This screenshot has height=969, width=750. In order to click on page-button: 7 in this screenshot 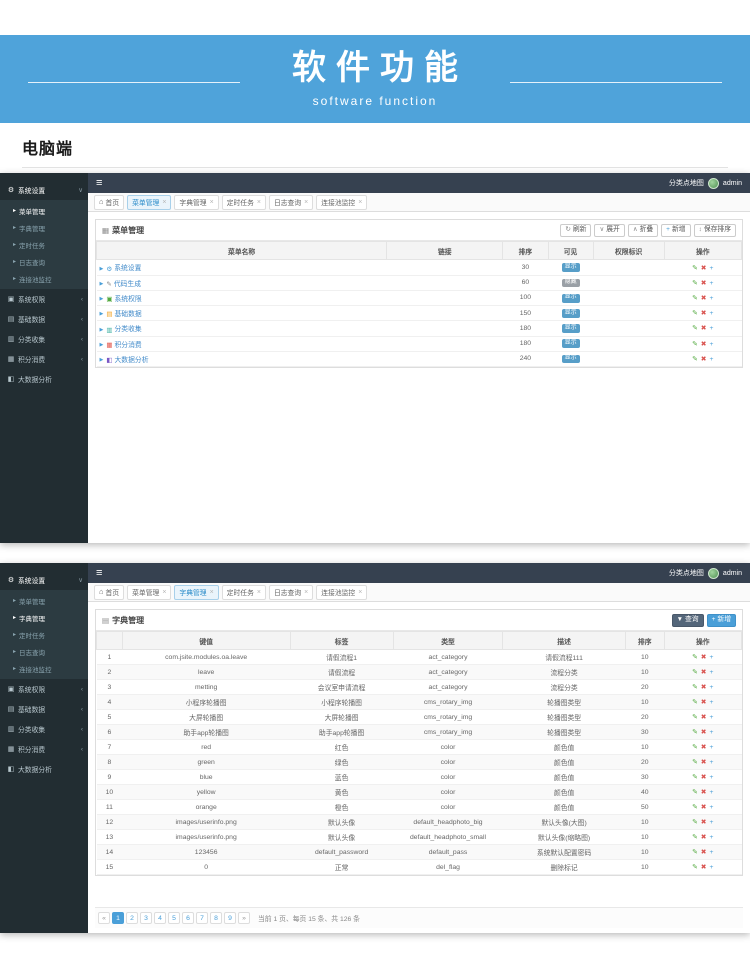, I will do `click(202, 918)`.